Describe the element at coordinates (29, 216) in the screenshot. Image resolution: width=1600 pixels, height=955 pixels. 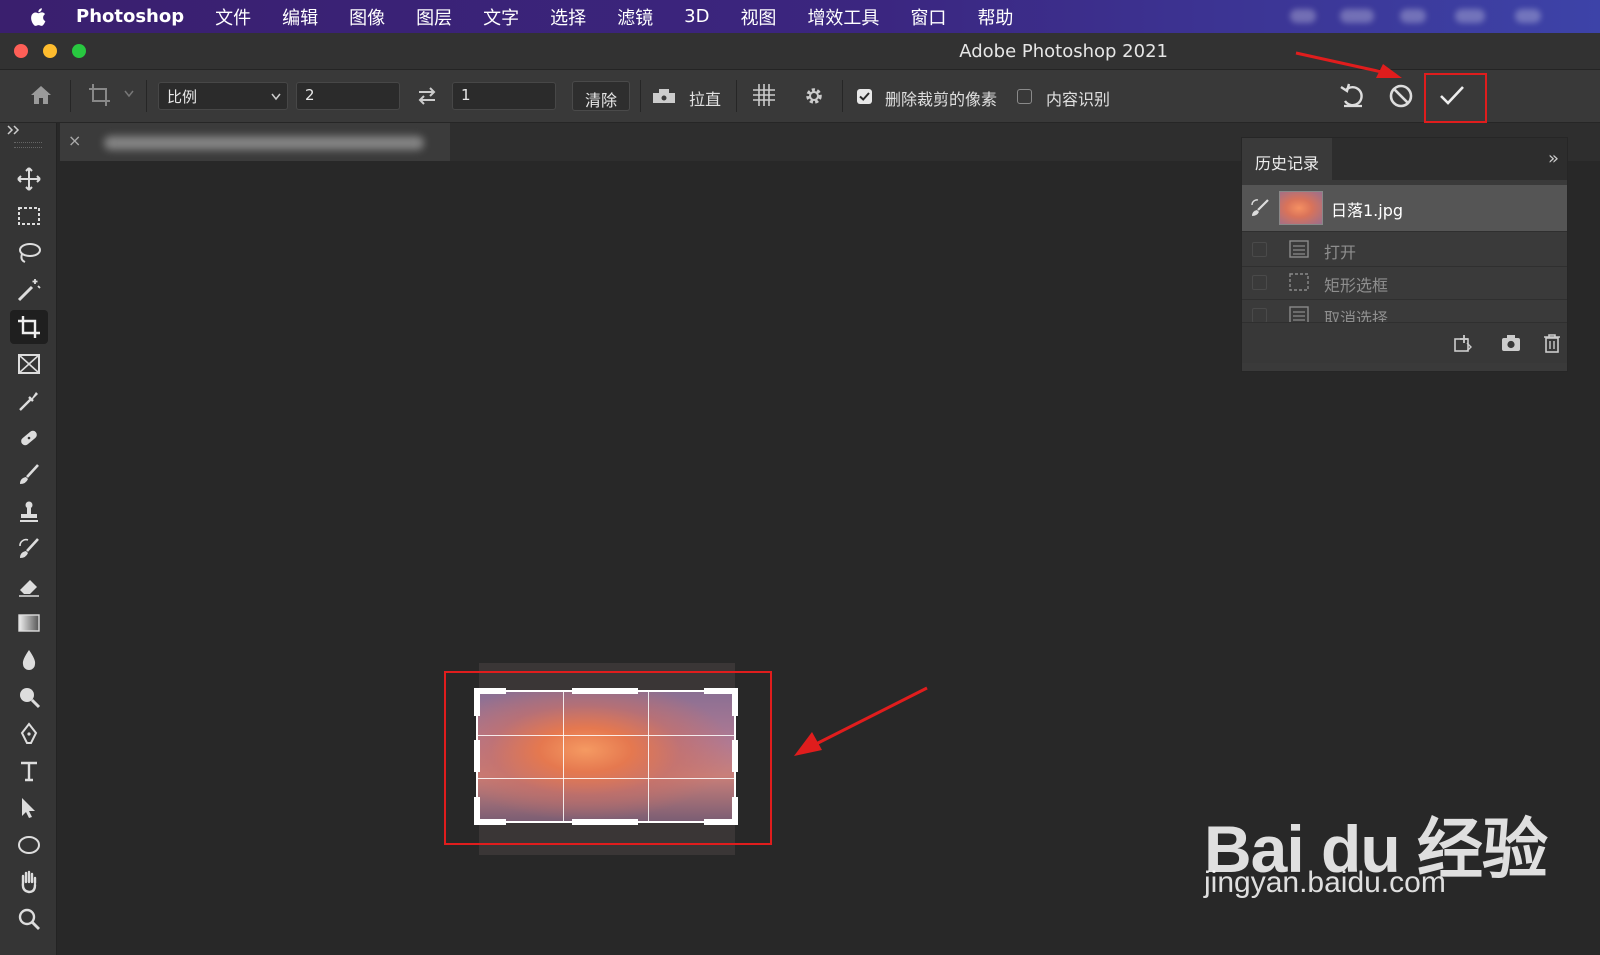
I see `marquee-tool` at that location.